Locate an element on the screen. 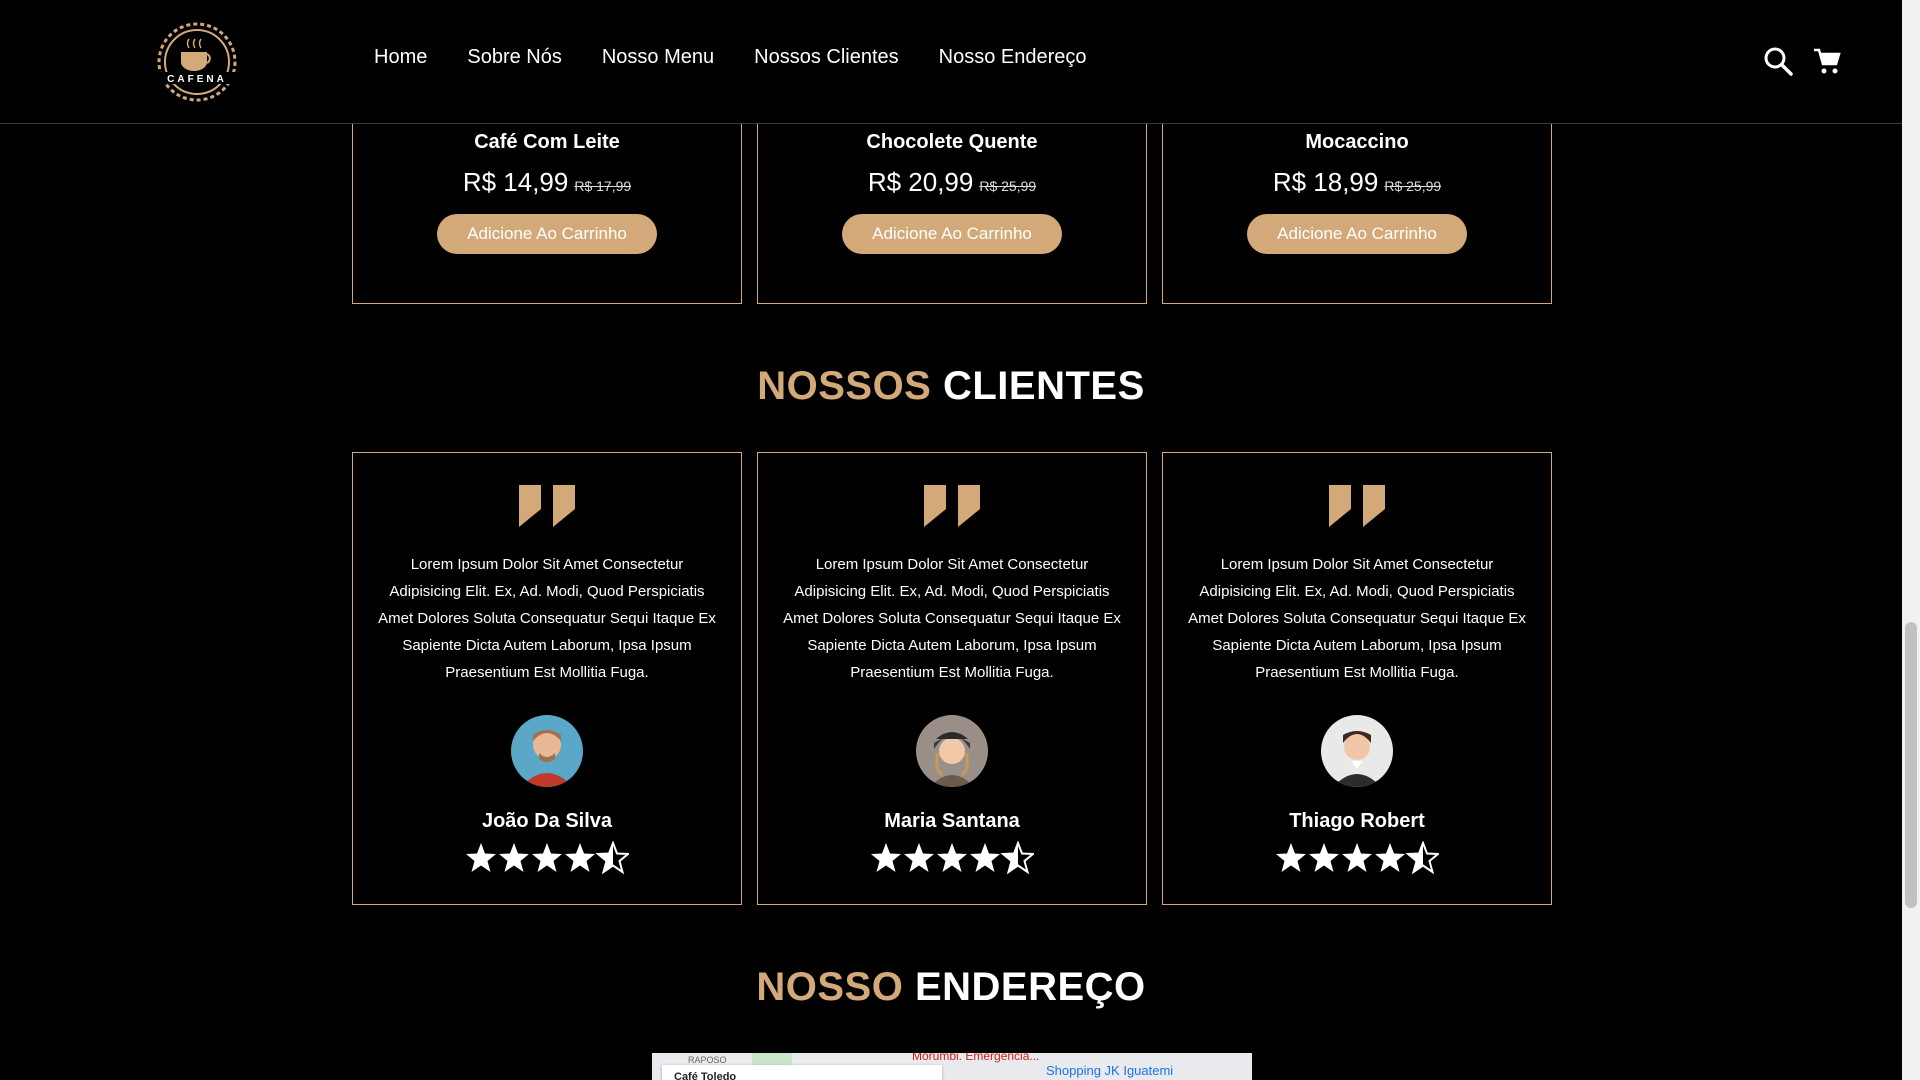  title-rest: ENDEREÇO is located at coordinates (1030, 987).